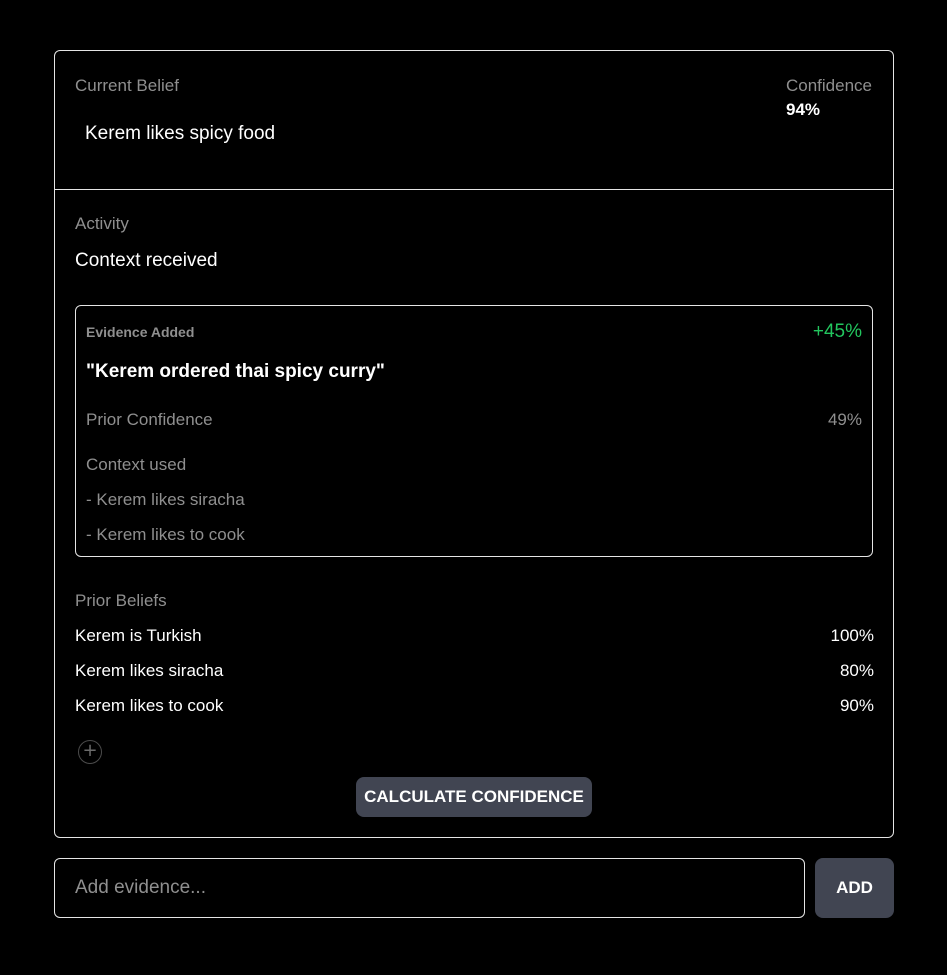  What do you see at coordinates (136, 464) in the screenshot?
I see `context-used-label: Context used` at bounding box center [136, 464].